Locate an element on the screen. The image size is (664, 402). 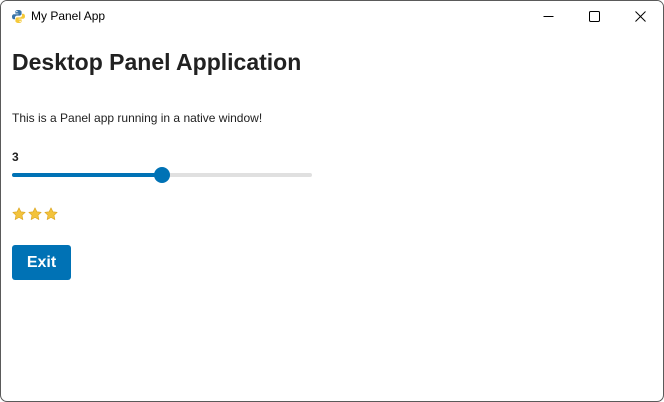
title-bar: My Panel App is located at coordinates (332, 16).